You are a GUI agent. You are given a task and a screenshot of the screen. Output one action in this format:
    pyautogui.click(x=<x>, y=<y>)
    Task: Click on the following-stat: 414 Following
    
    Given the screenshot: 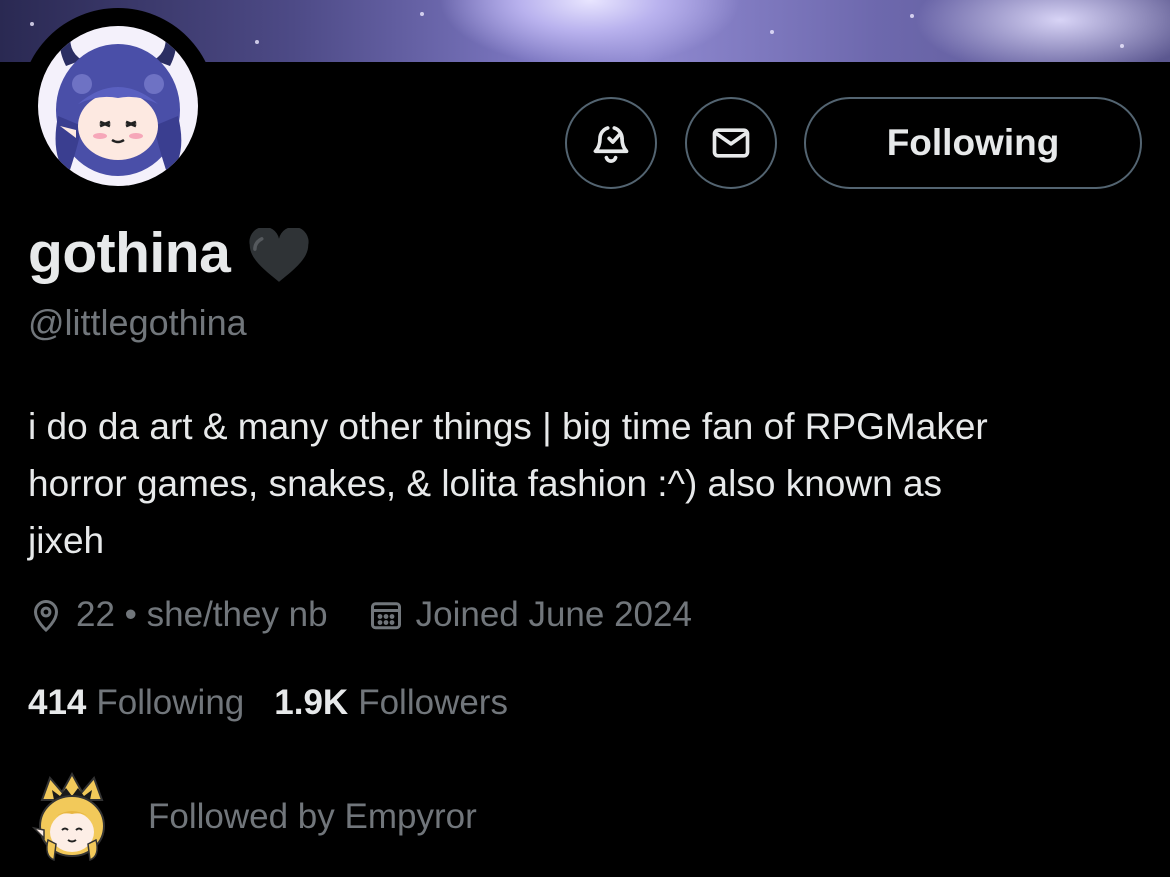 What is the action you would take?
    pyautogui.click(x=136, y=703)
    